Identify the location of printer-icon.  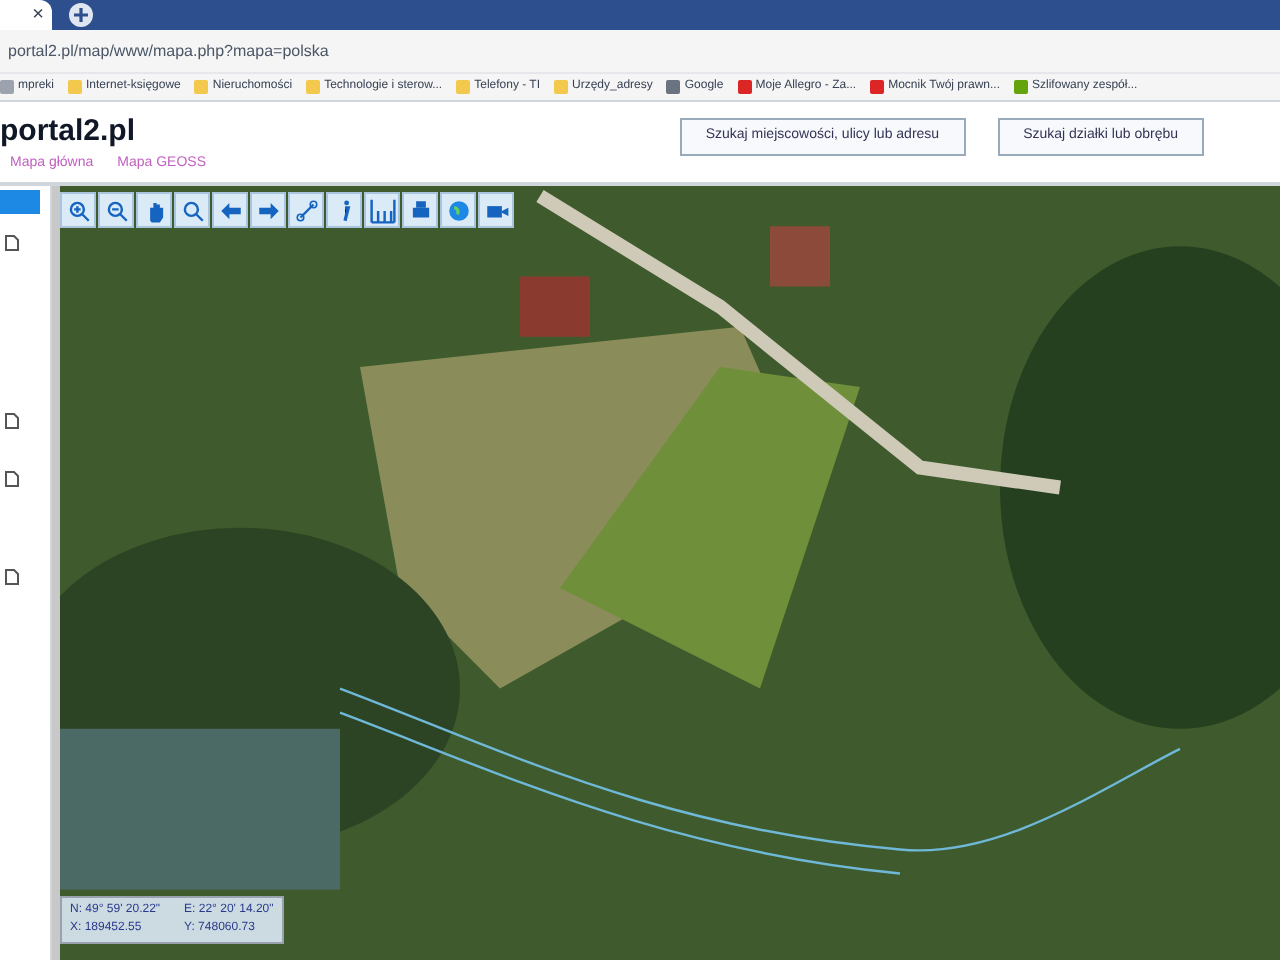
(420, 210).